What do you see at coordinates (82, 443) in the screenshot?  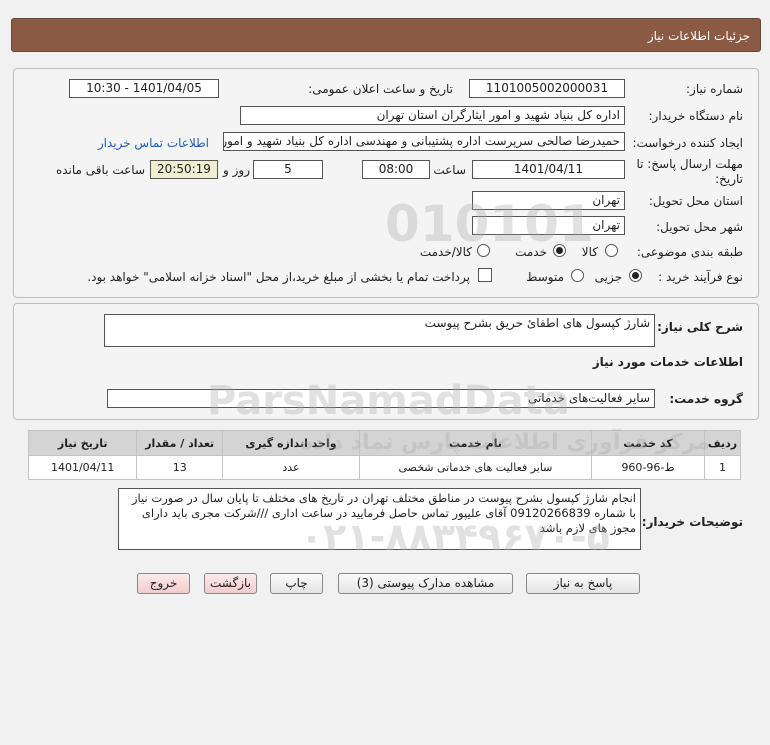 I see `col-need-date: تاریخ نیاز` at bounding box center [82, 443].